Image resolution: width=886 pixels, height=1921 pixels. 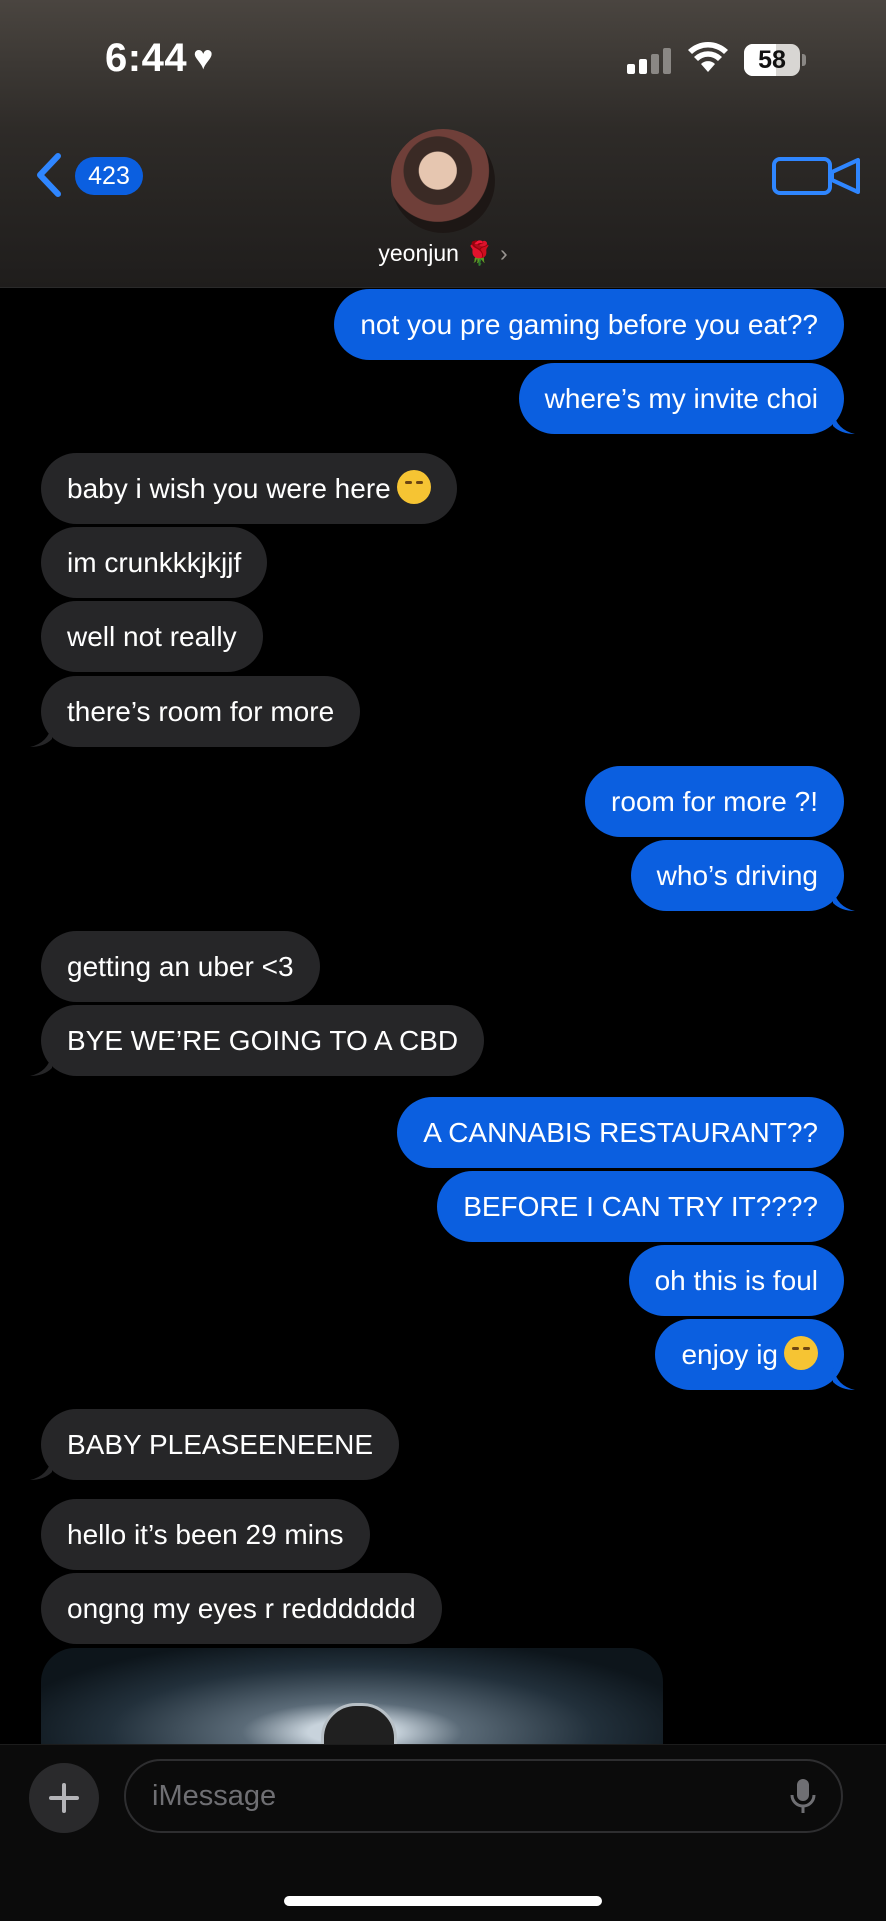 I want to click on message-bubble-outgoing: A CANNABIS RESTAURANT??, so click(x=620, y=1132).